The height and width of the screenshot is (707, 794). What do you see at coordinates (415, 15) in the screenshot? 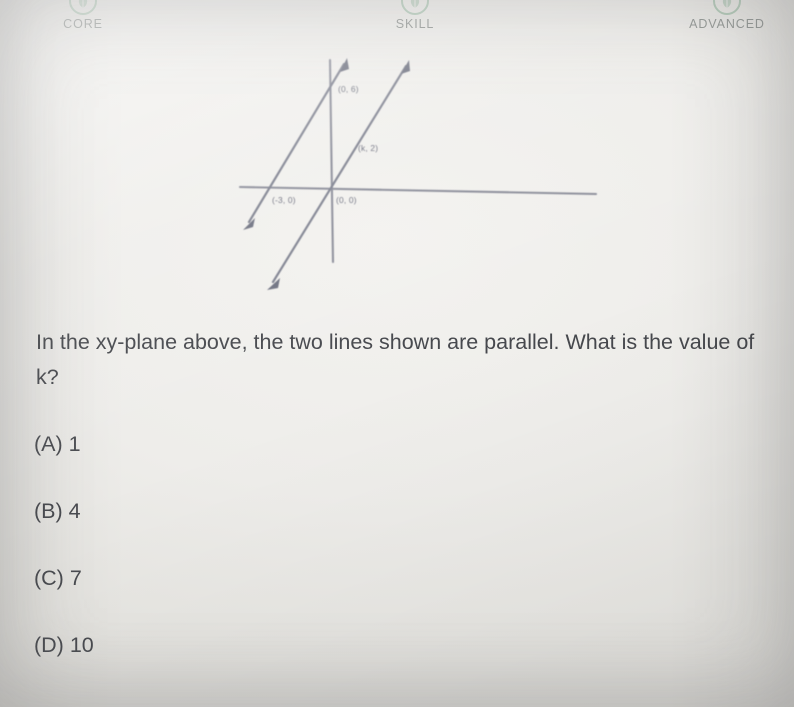
I see `header-tab-skill: SKILL` at bounding box center [415, 15].